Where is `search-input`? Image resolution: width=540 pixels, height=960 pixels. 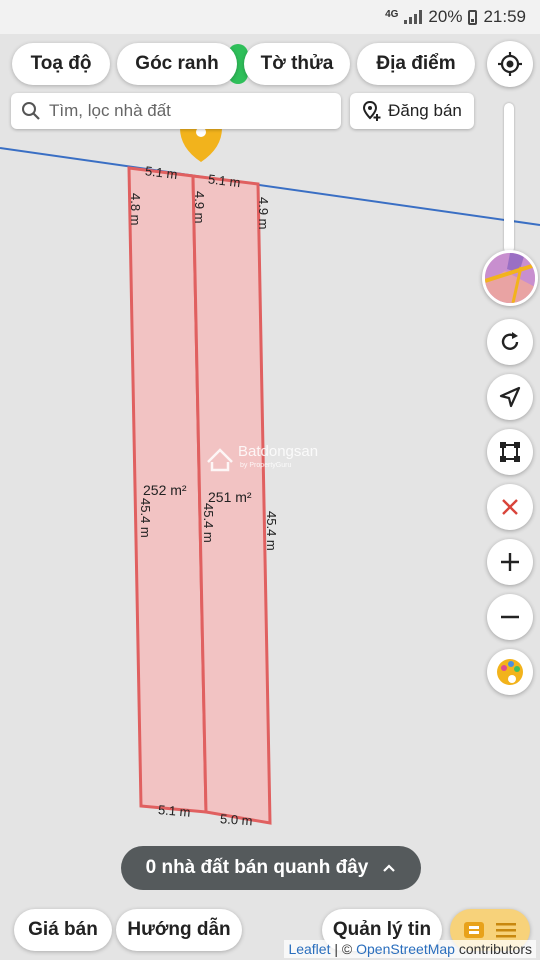
search-input is located at coordinates (189, 111).